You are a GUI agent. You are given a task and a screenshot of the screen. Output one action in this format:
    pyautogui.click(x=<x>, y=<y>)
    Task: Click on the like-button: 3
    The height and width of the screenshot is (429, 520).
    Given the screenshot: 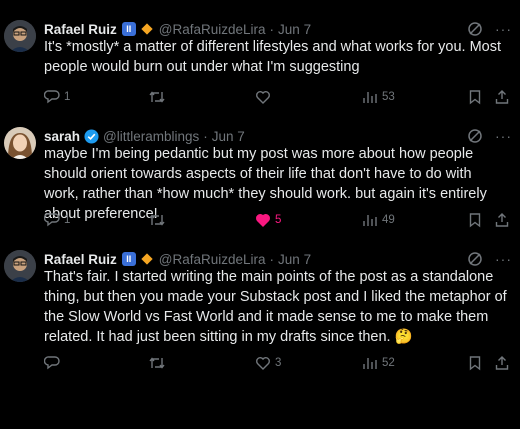 What is the action you would take?
    pyautogui.click(x=268, y=363)
    